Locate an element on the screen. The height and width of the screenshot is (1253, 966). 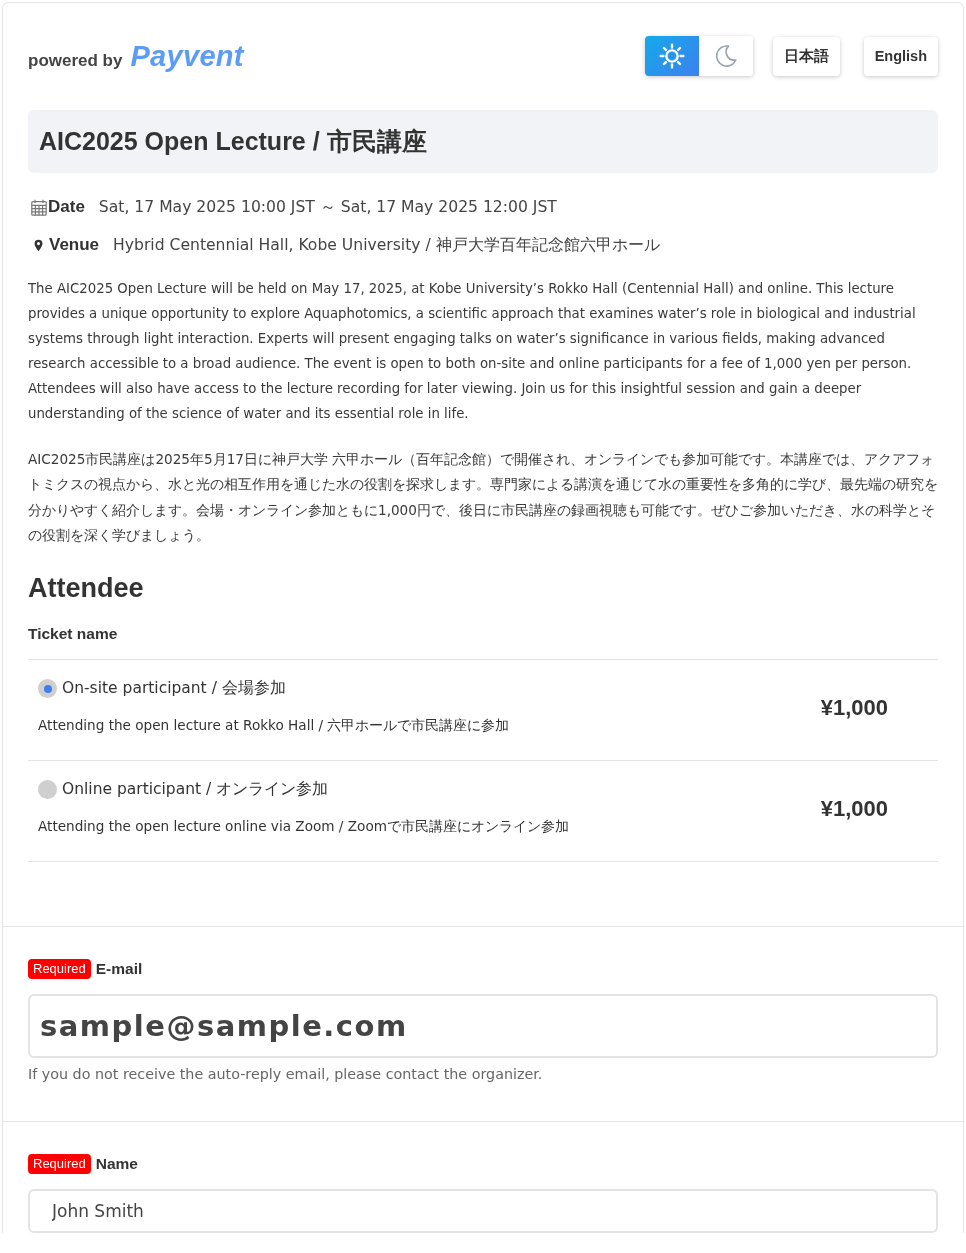
sun-icon is located at coordinates (671, 56).